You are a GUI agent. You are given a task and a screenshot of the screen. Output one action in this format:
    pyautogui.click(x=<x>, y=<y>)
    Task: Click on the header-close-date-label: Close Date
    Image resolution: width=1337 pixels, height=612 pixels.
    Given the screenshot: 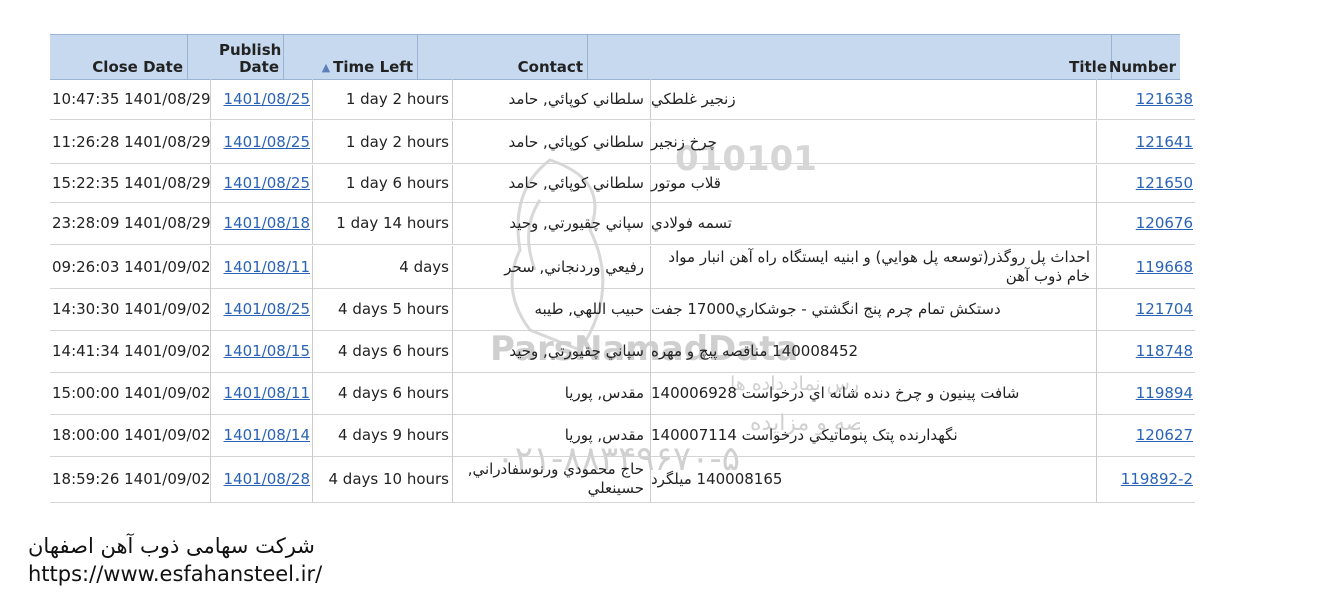 What is the action you would take?
    pyautogui.click(x=137, y=67)
    